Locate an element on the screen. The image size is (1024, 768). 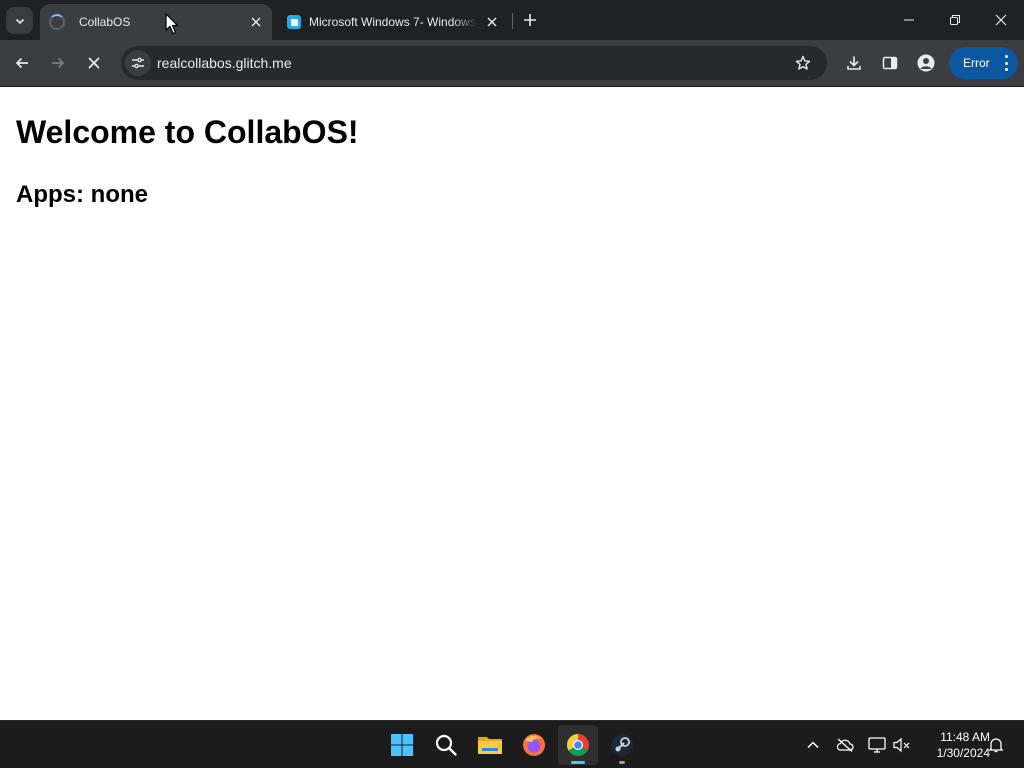
stop-loading-button is located at coordinates (94, 63).